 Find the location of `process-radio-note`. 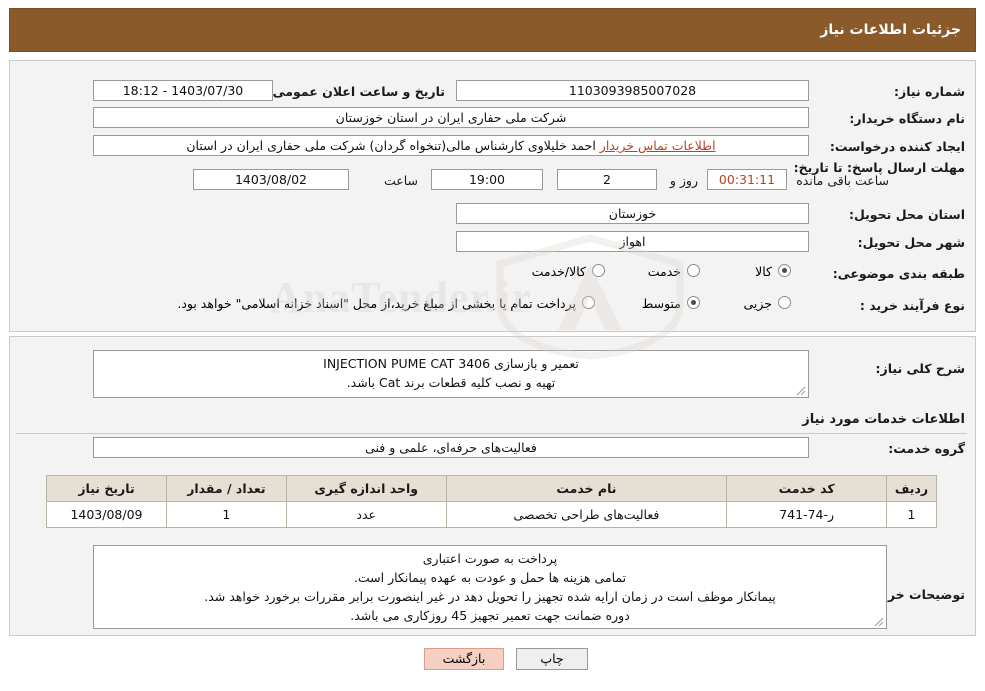

process-radio-note is located at coordinates (588, 302).